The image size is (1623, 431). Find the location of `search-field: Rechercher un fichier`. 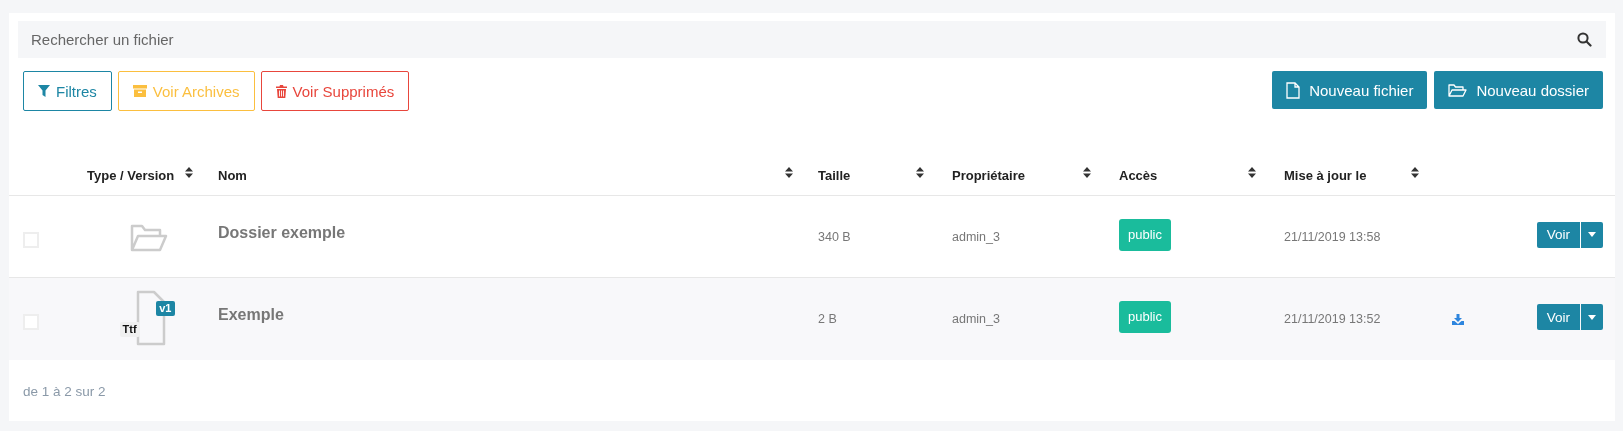

search-field: Rechercher un fichier is located at coordinates (812, 39).